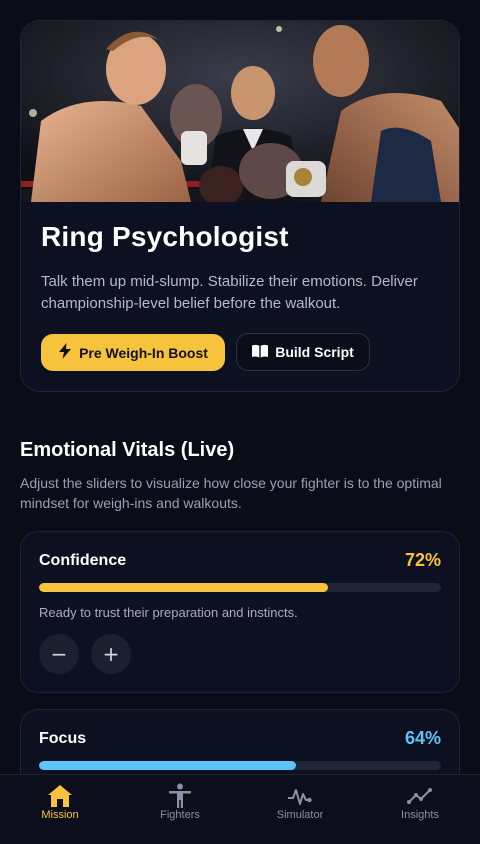  Describe the element at coordinates (422, 738) in the screenshot. I see `vital-percent: 64%` at that location.